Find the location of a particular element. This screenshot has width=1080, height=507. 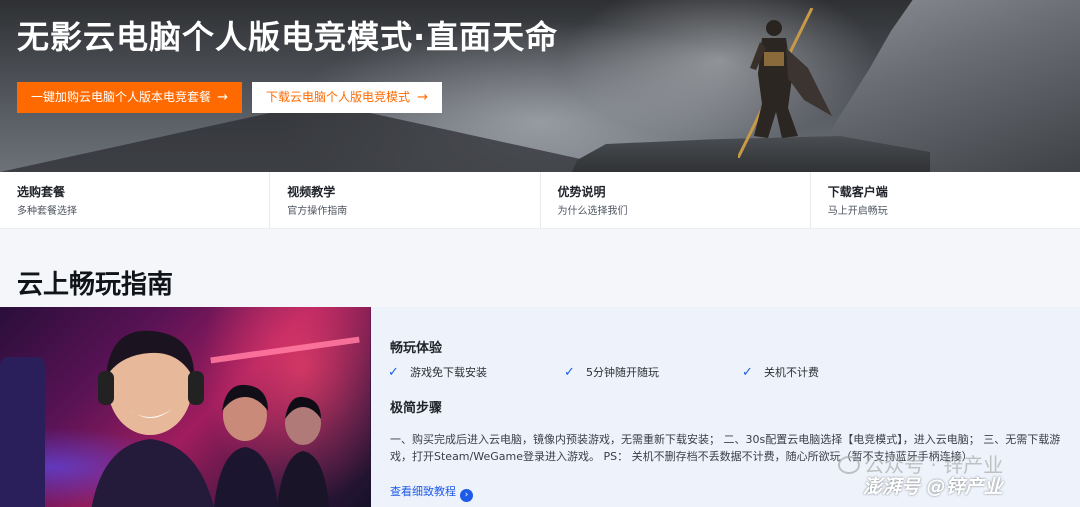

quick-nav-item-video: 视频教学 官方操作指南 is located at coordinates (405, 200).